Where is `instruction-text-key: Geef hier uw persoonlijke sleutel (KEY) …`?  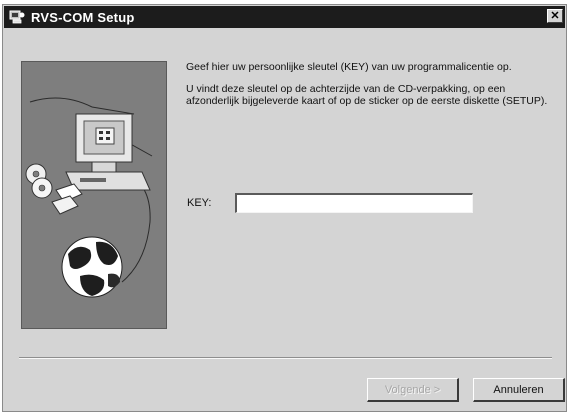
instruction-text-key: Geef hier uw persoonlijke sleutel (KEY) … is located at coordinates (349, 67).